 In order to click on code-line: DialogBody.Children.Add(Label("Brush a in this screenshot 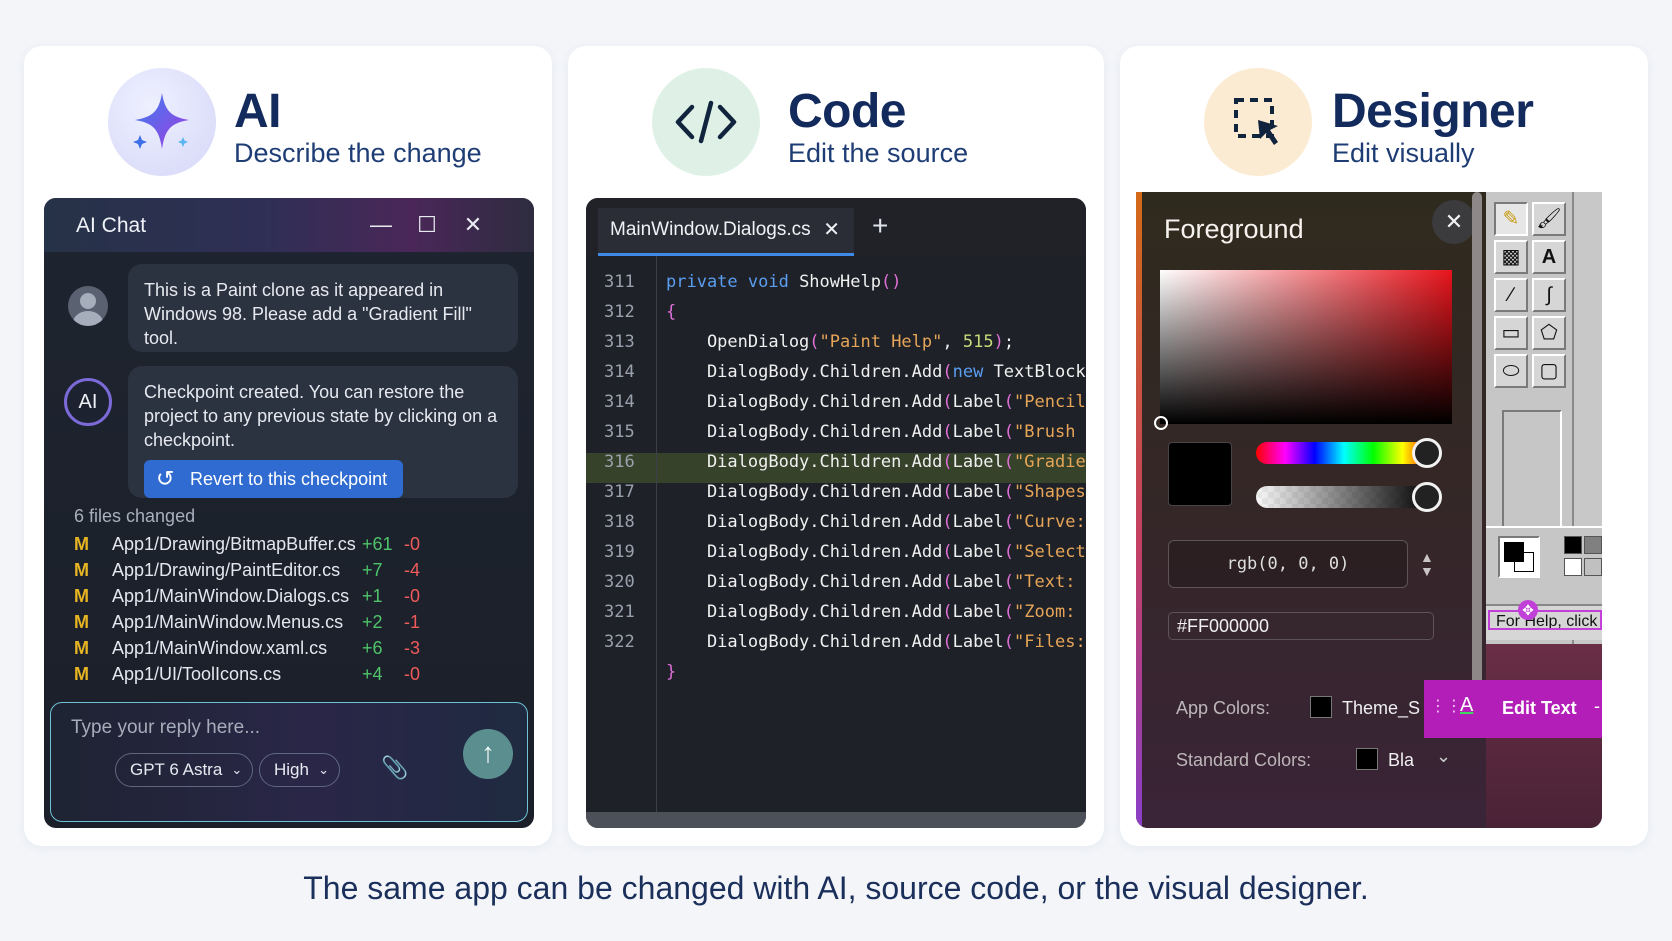, I will do `click(876, 432)`.